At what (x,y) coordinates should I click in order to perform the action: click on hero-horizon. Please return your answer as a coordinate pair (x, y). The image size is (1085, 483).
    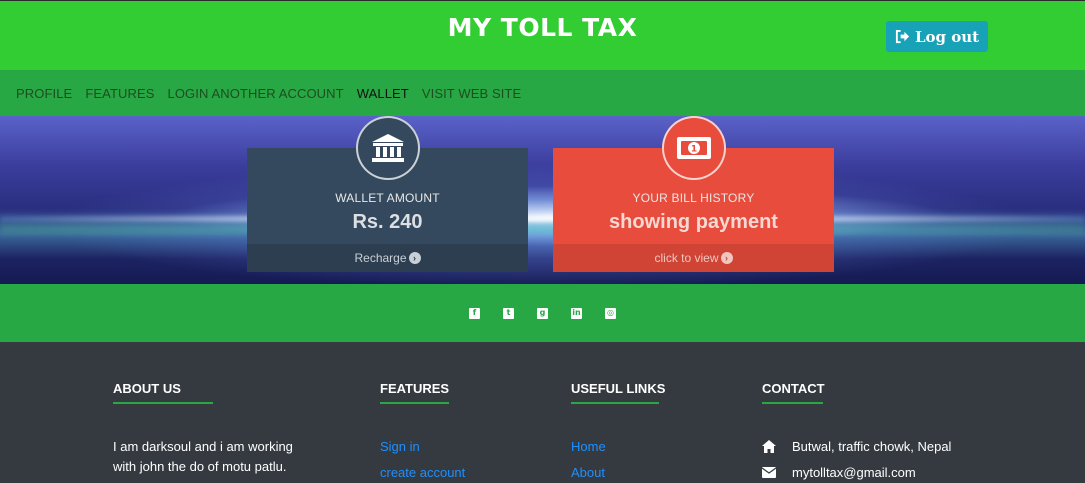
    Looking at the image, I should click on (542, 229).